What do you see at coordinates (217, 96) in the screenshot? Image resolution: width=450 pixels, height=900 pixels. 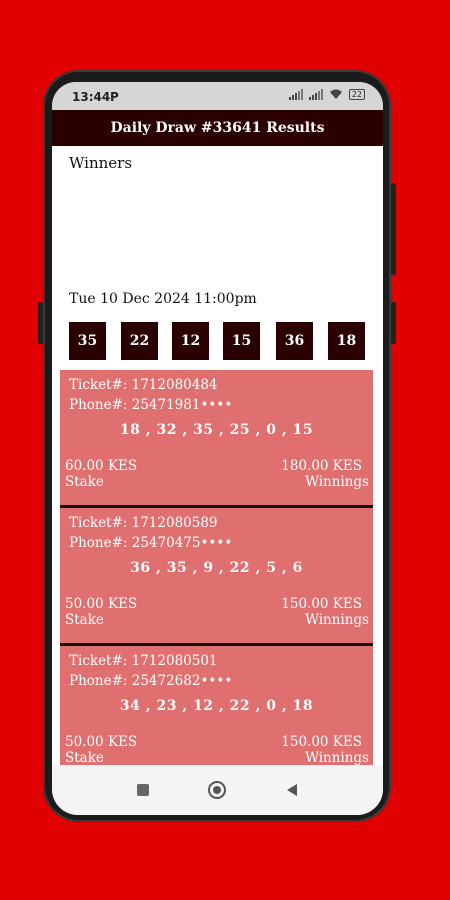 I see `status-bar: 13:44 P 22` at bounding box center [217, 96].